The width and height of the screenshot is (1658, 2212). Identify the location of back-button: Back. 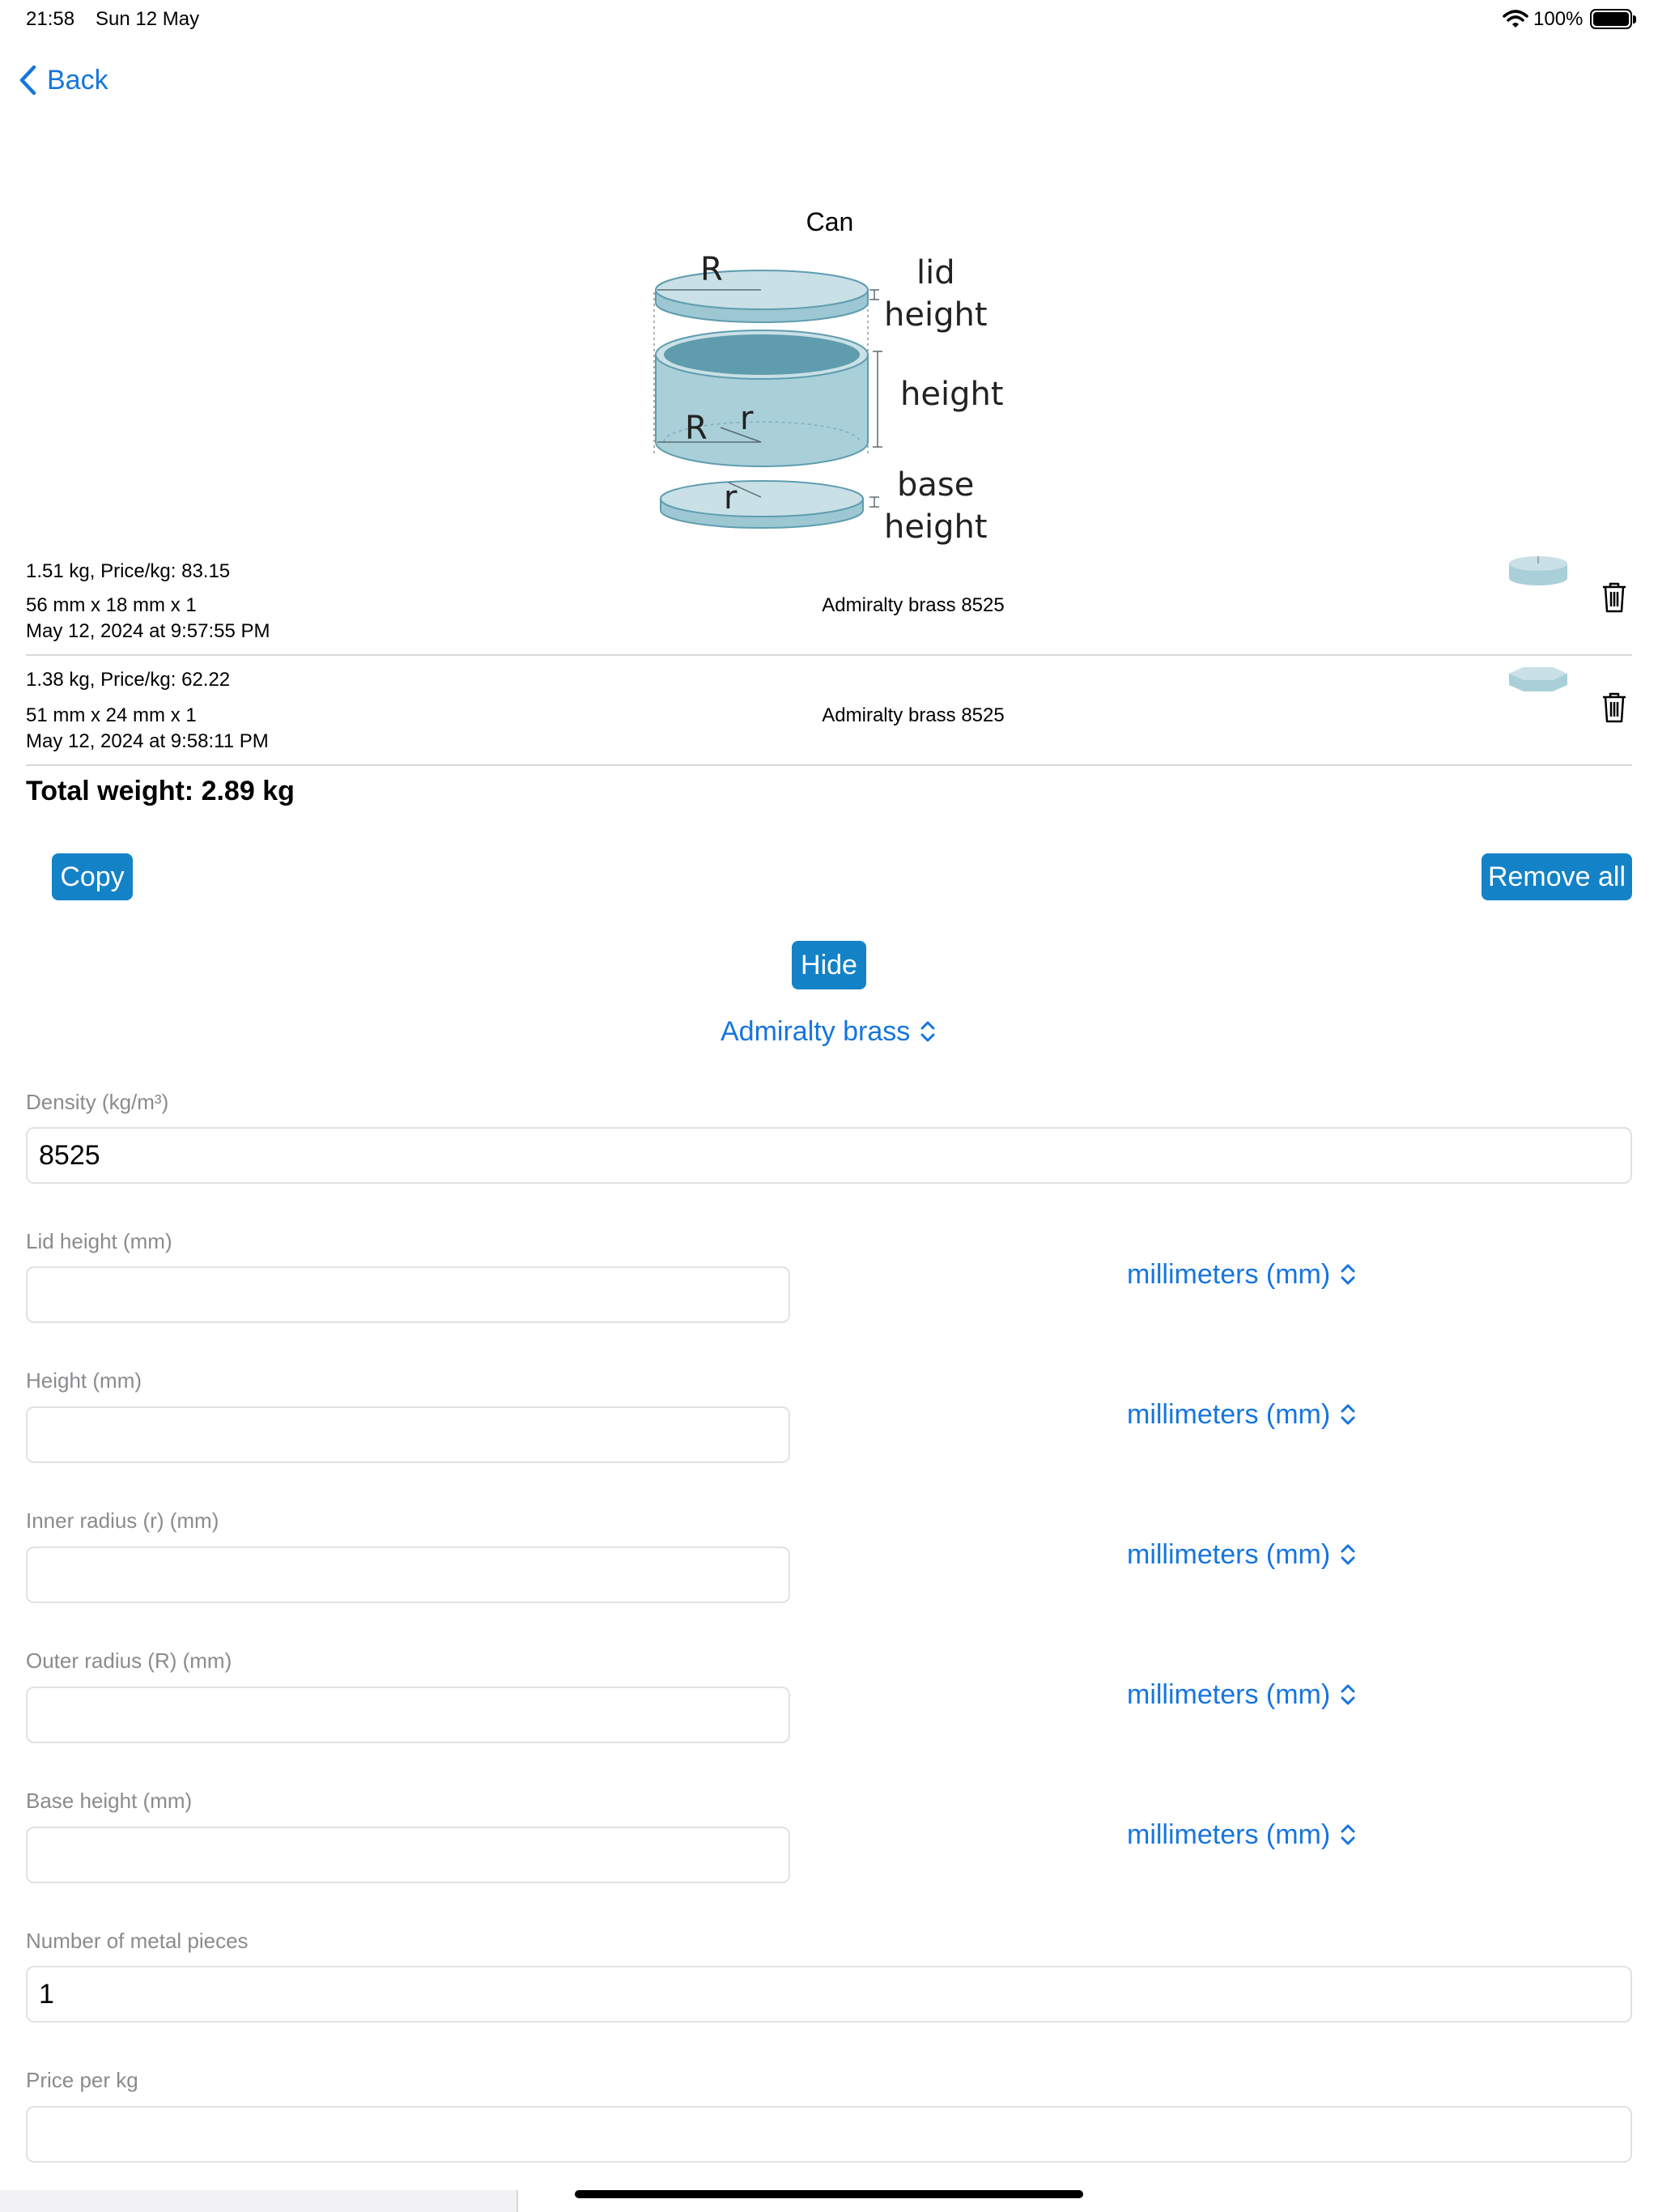
(63, 81).